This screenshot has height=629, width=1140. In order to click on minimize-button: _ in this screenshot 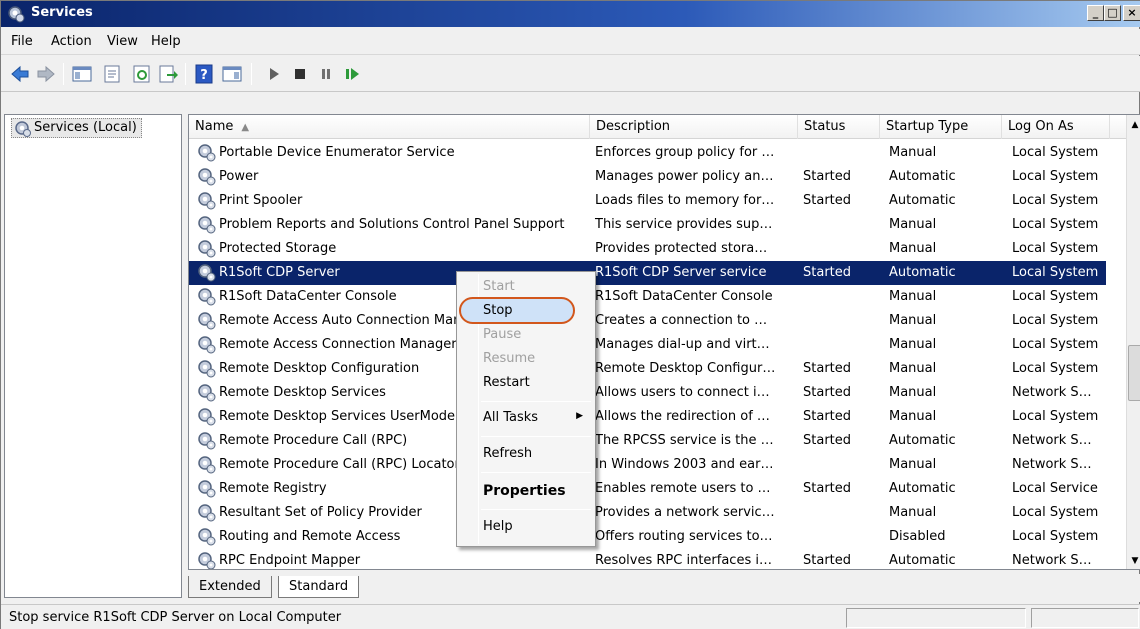, I will do `click(1095, 13)`.